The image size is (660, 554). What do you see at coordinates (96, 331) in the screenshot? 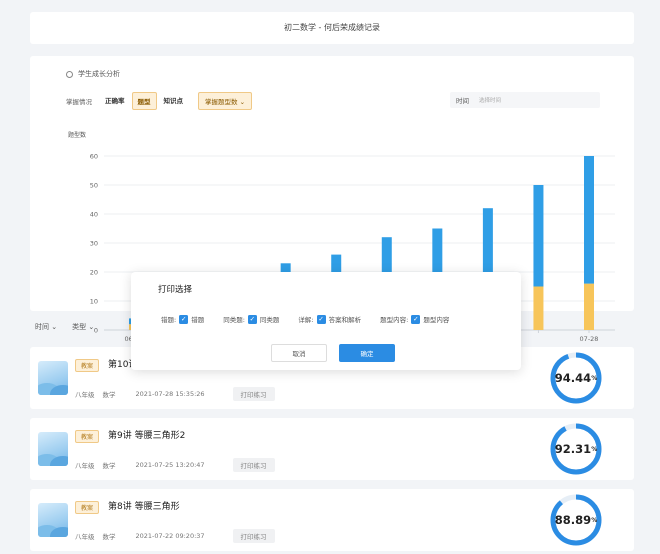
I see `y-tick-label: 0` at bounding box center [96, 331].